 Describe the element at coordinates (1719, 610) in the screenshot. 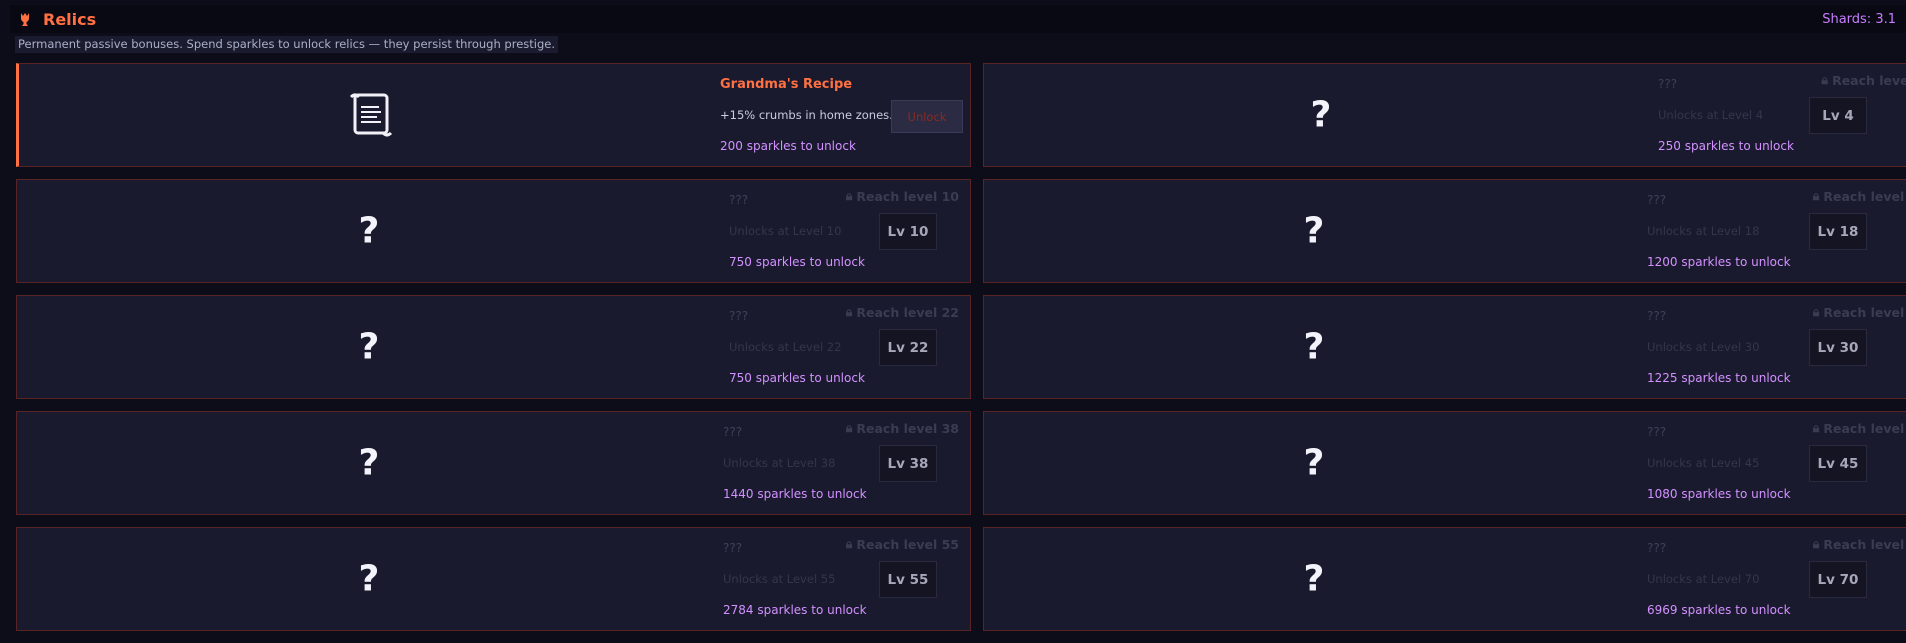

I see `relic-cost: 6969 sparkles to unlock` at that location.